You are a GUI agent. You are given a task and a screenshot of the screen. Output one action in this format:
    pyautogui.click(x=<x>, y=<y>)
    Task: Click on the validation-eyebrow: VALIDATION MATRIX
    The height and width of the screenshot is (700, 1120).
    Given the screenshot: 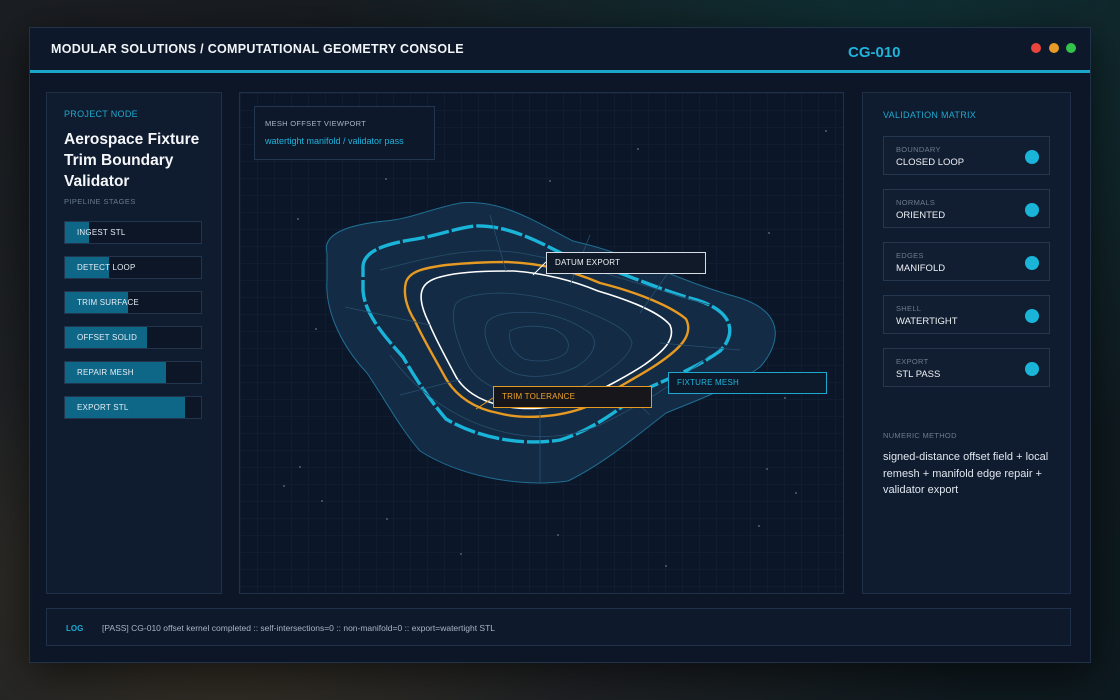 What is the action you would take?
    pyautogui.click(x=930, y=115)
    